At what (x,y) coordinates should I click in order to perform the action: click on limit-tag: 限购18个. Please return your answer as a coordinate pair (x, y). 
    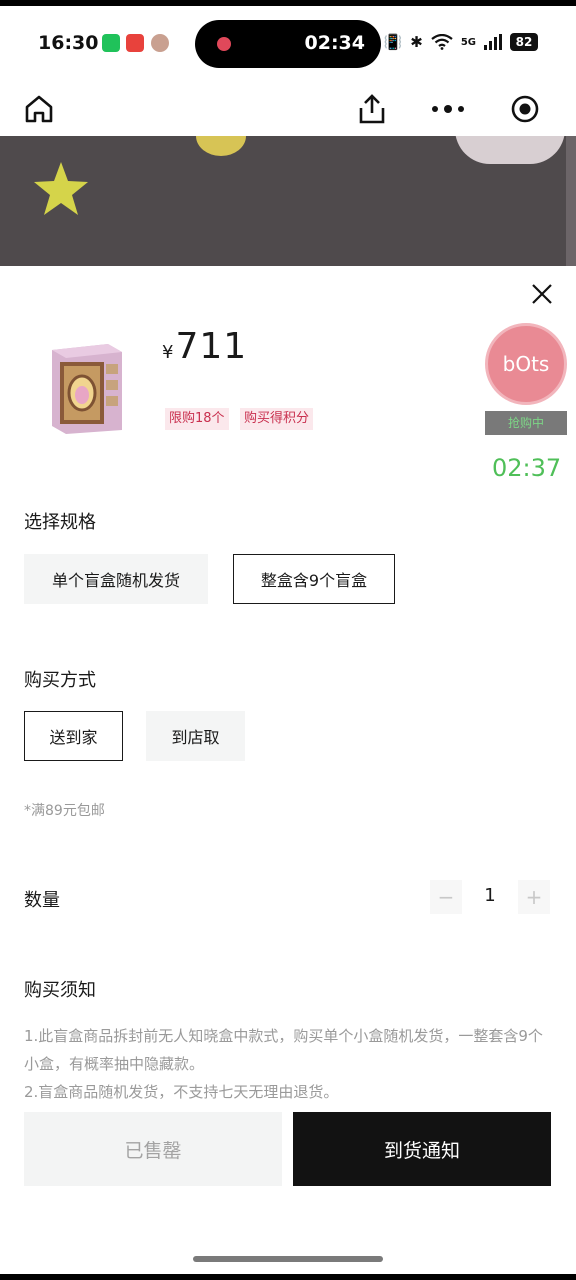
    Looking at the image, I should click on (197, 419).